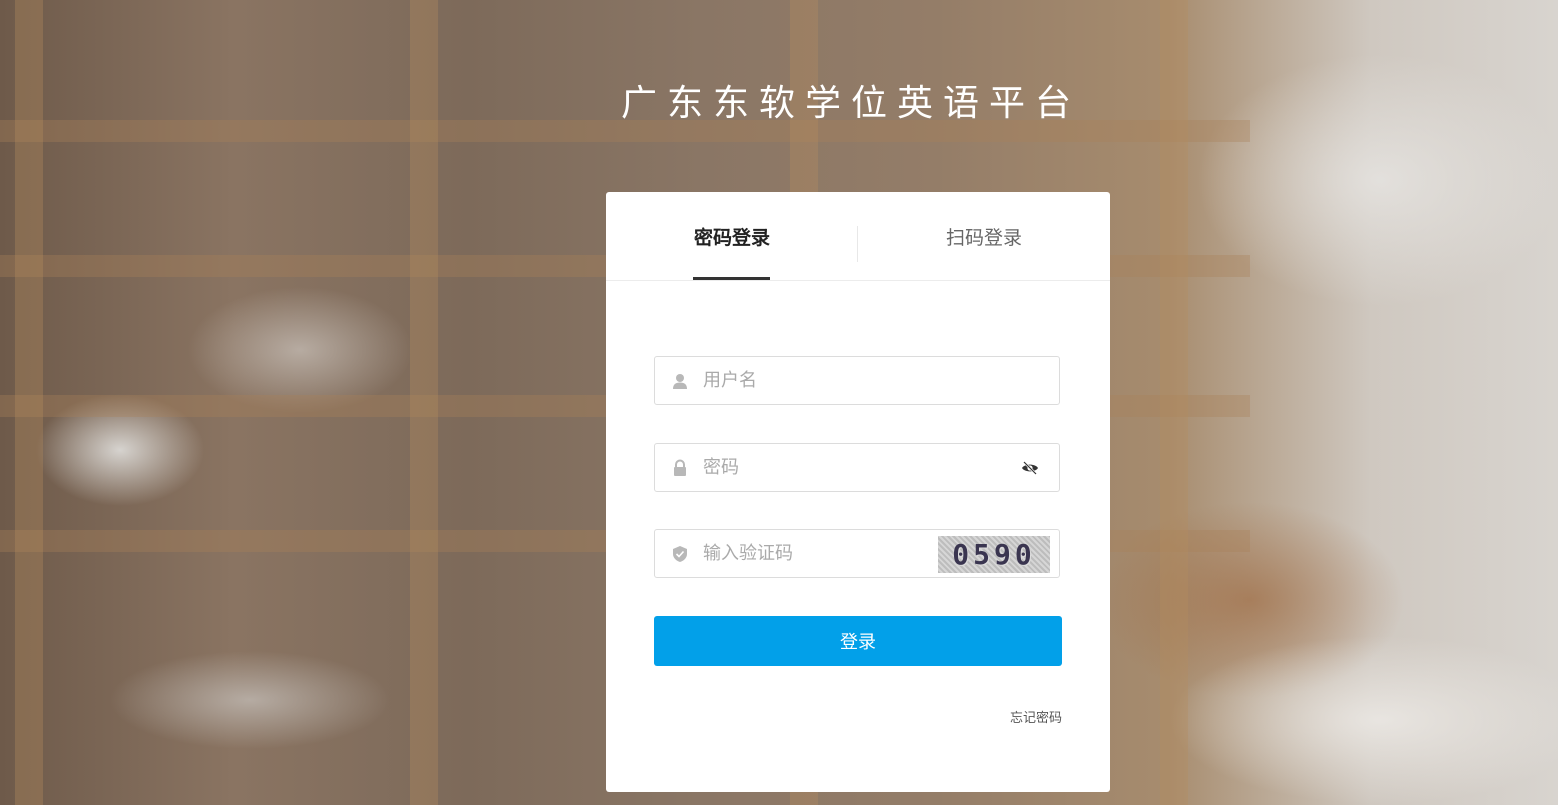 Image resolution: width=1558 pixels, height=805 pixels. I want to click on captcha-text: 0590, so click(994, 554).